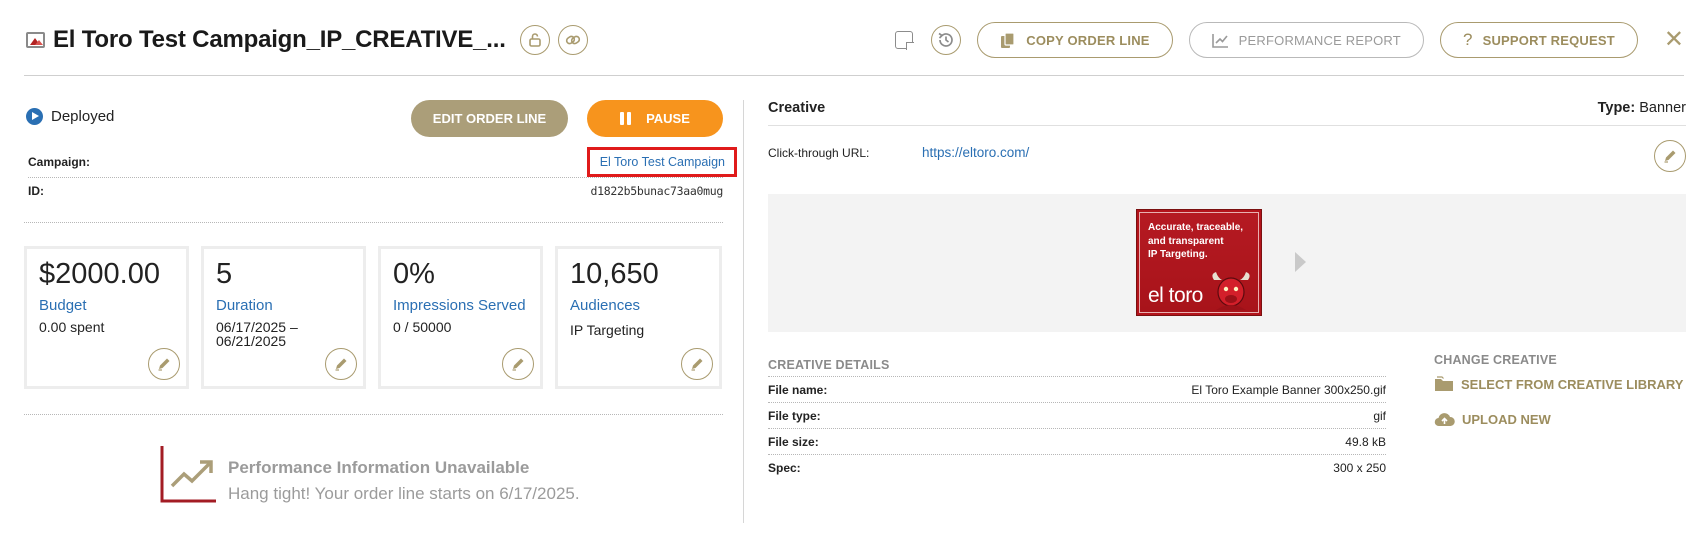 The height and width of the screenshot is (557, 1708). I want to click on copy-order-line-button: COPY ORDER LINE, so click(1075, 40).